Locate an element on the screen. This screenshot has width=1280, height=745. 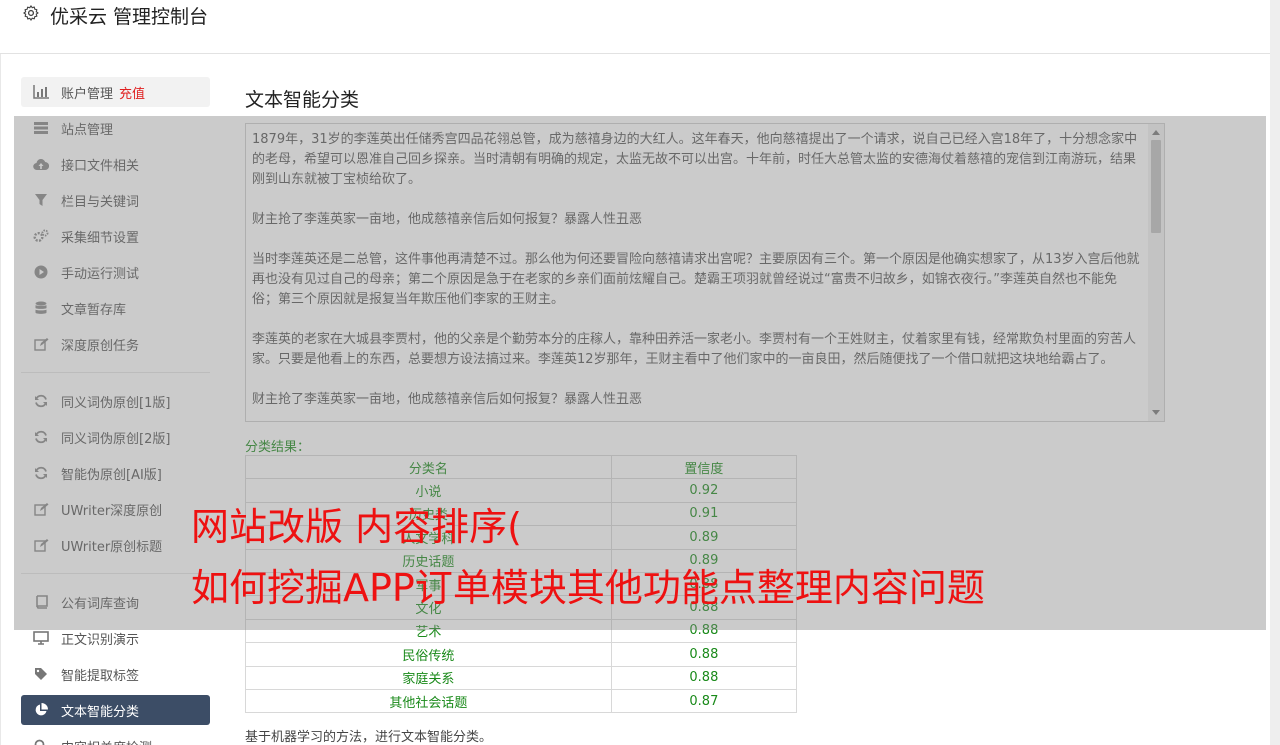
table-row: 家庭关系 0.88 is located at coordinates (521, 677).